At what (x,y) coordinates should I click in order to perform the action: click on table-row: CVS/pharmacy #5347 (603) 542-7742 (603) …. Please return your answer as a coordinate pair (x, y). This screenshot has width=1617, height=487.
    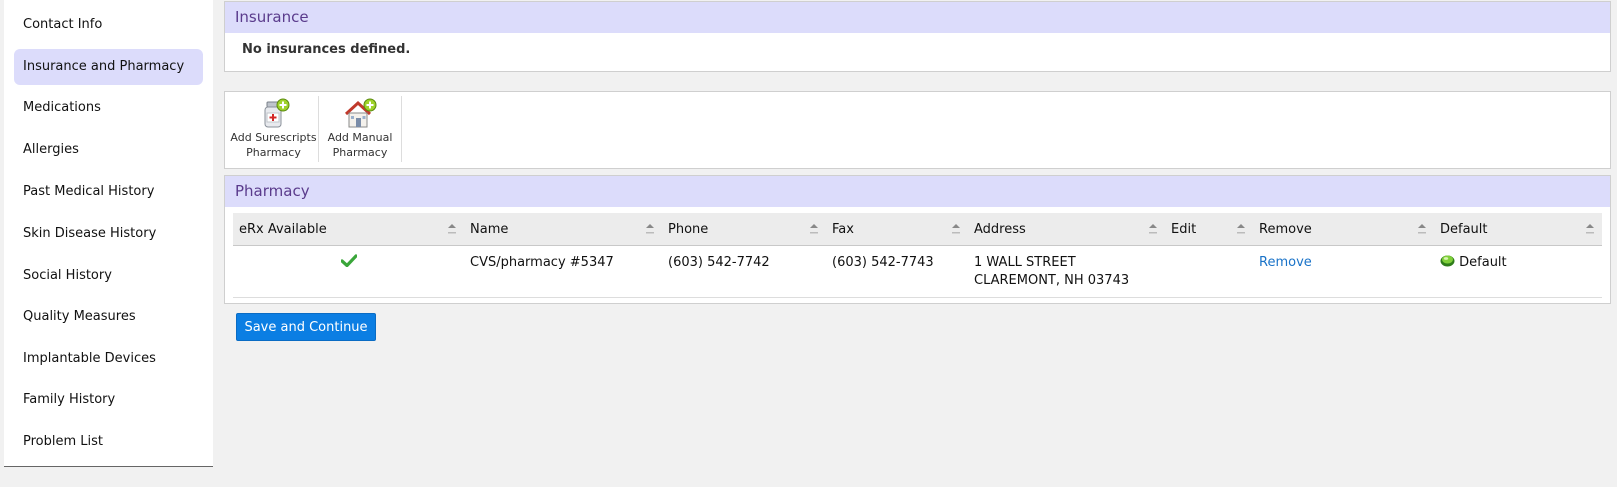
    Looking at the image, I should click on (917, 271).